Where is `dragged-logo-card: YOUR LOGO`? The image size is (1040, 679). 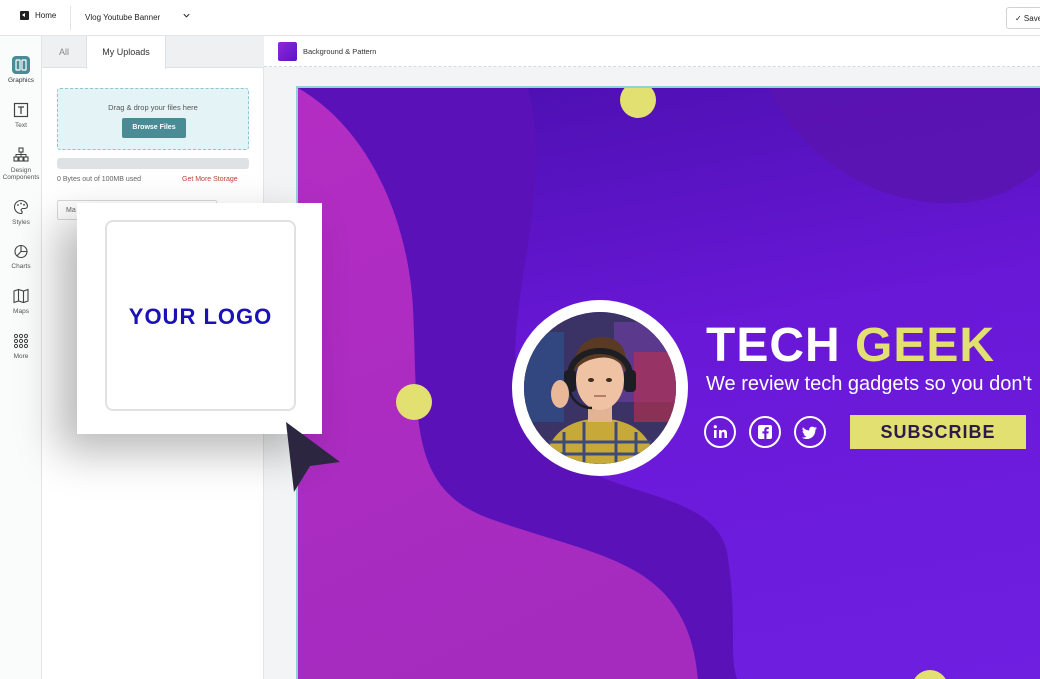
dragged-logo-card: YOUR LOGO is located at coordinates (199, 318).